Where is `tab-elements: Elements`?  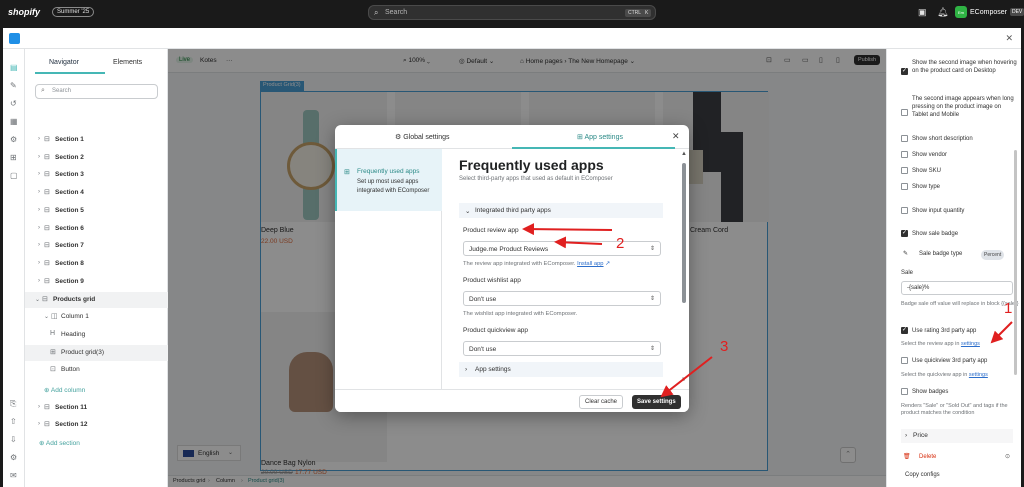 tab-elements: Elements is located at coordinates (127, 62).